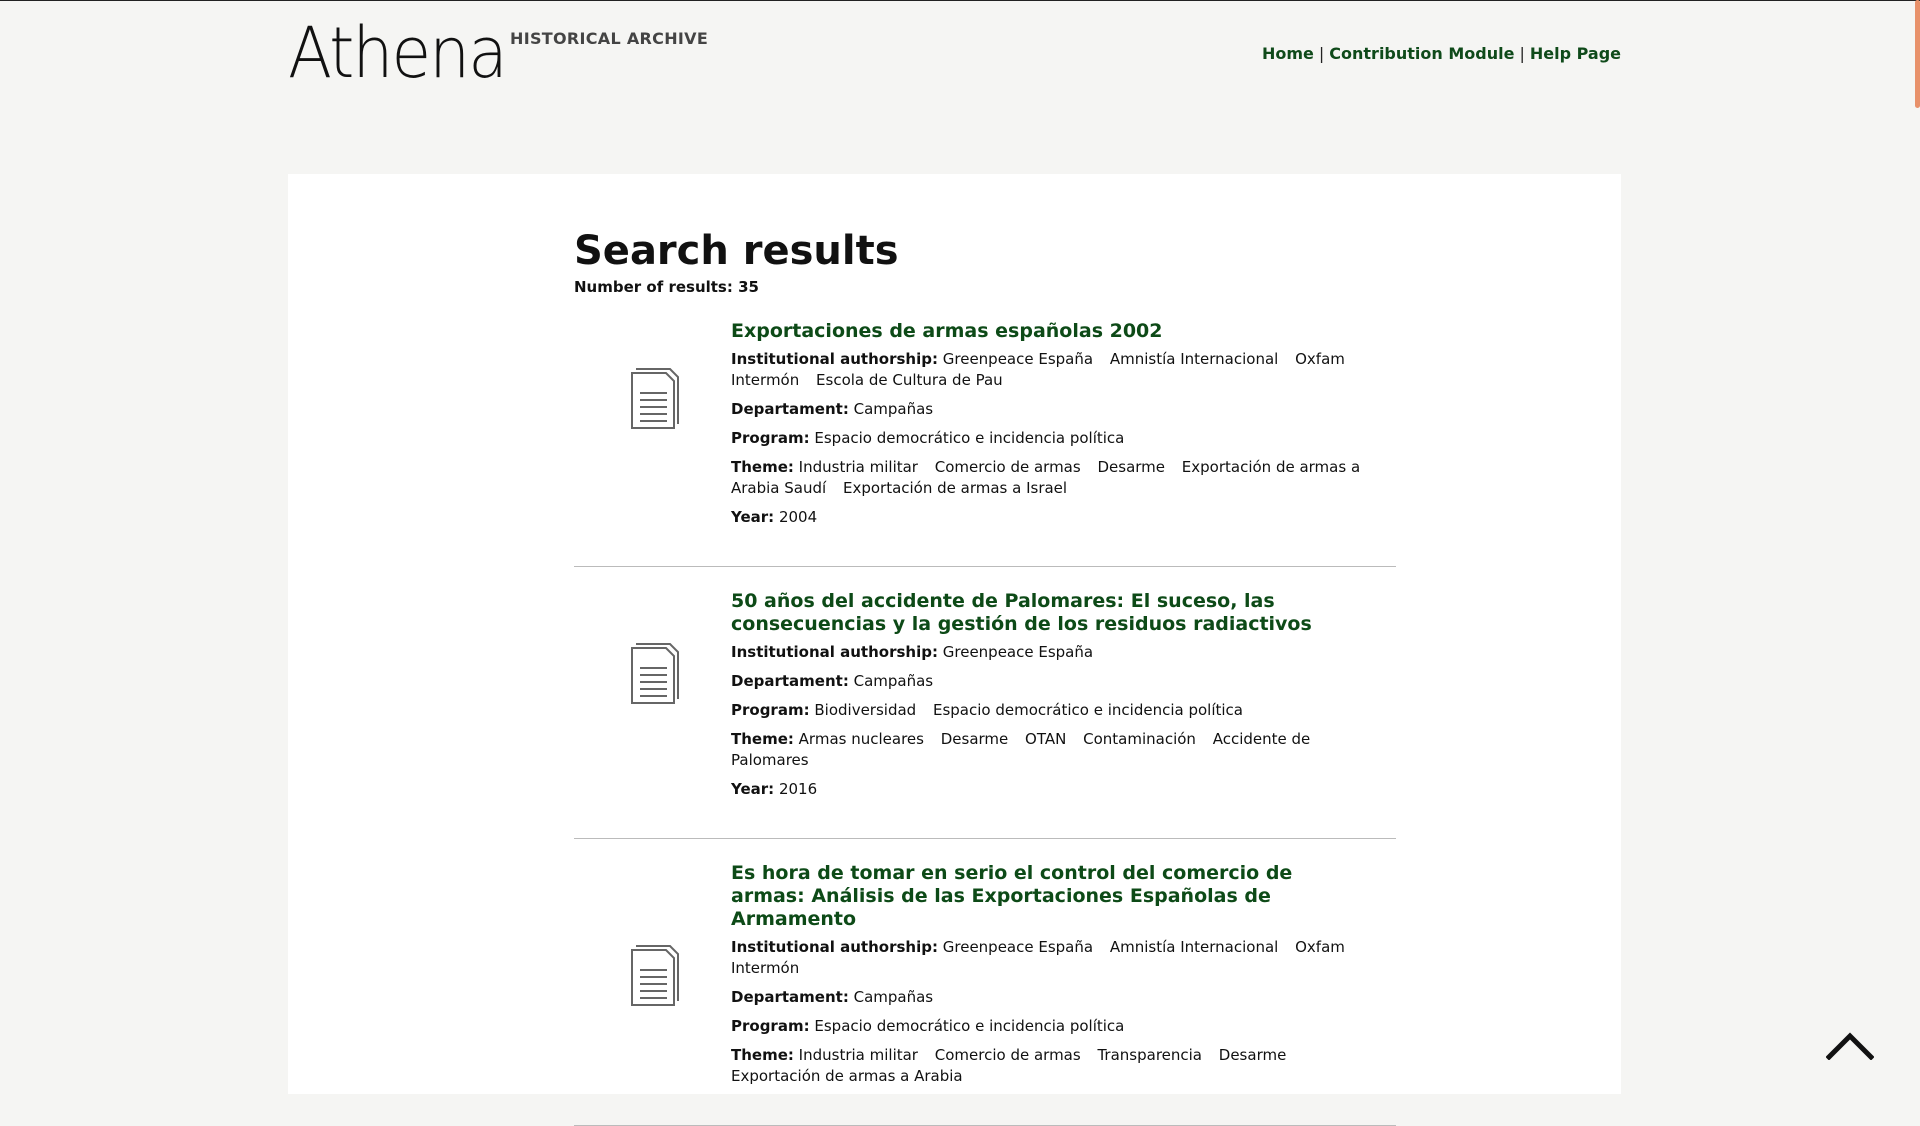  What do you see at coordinates (398, 53) in the screenshot?
I see `athena-logo: Athena` at bounding box center [398, 53].